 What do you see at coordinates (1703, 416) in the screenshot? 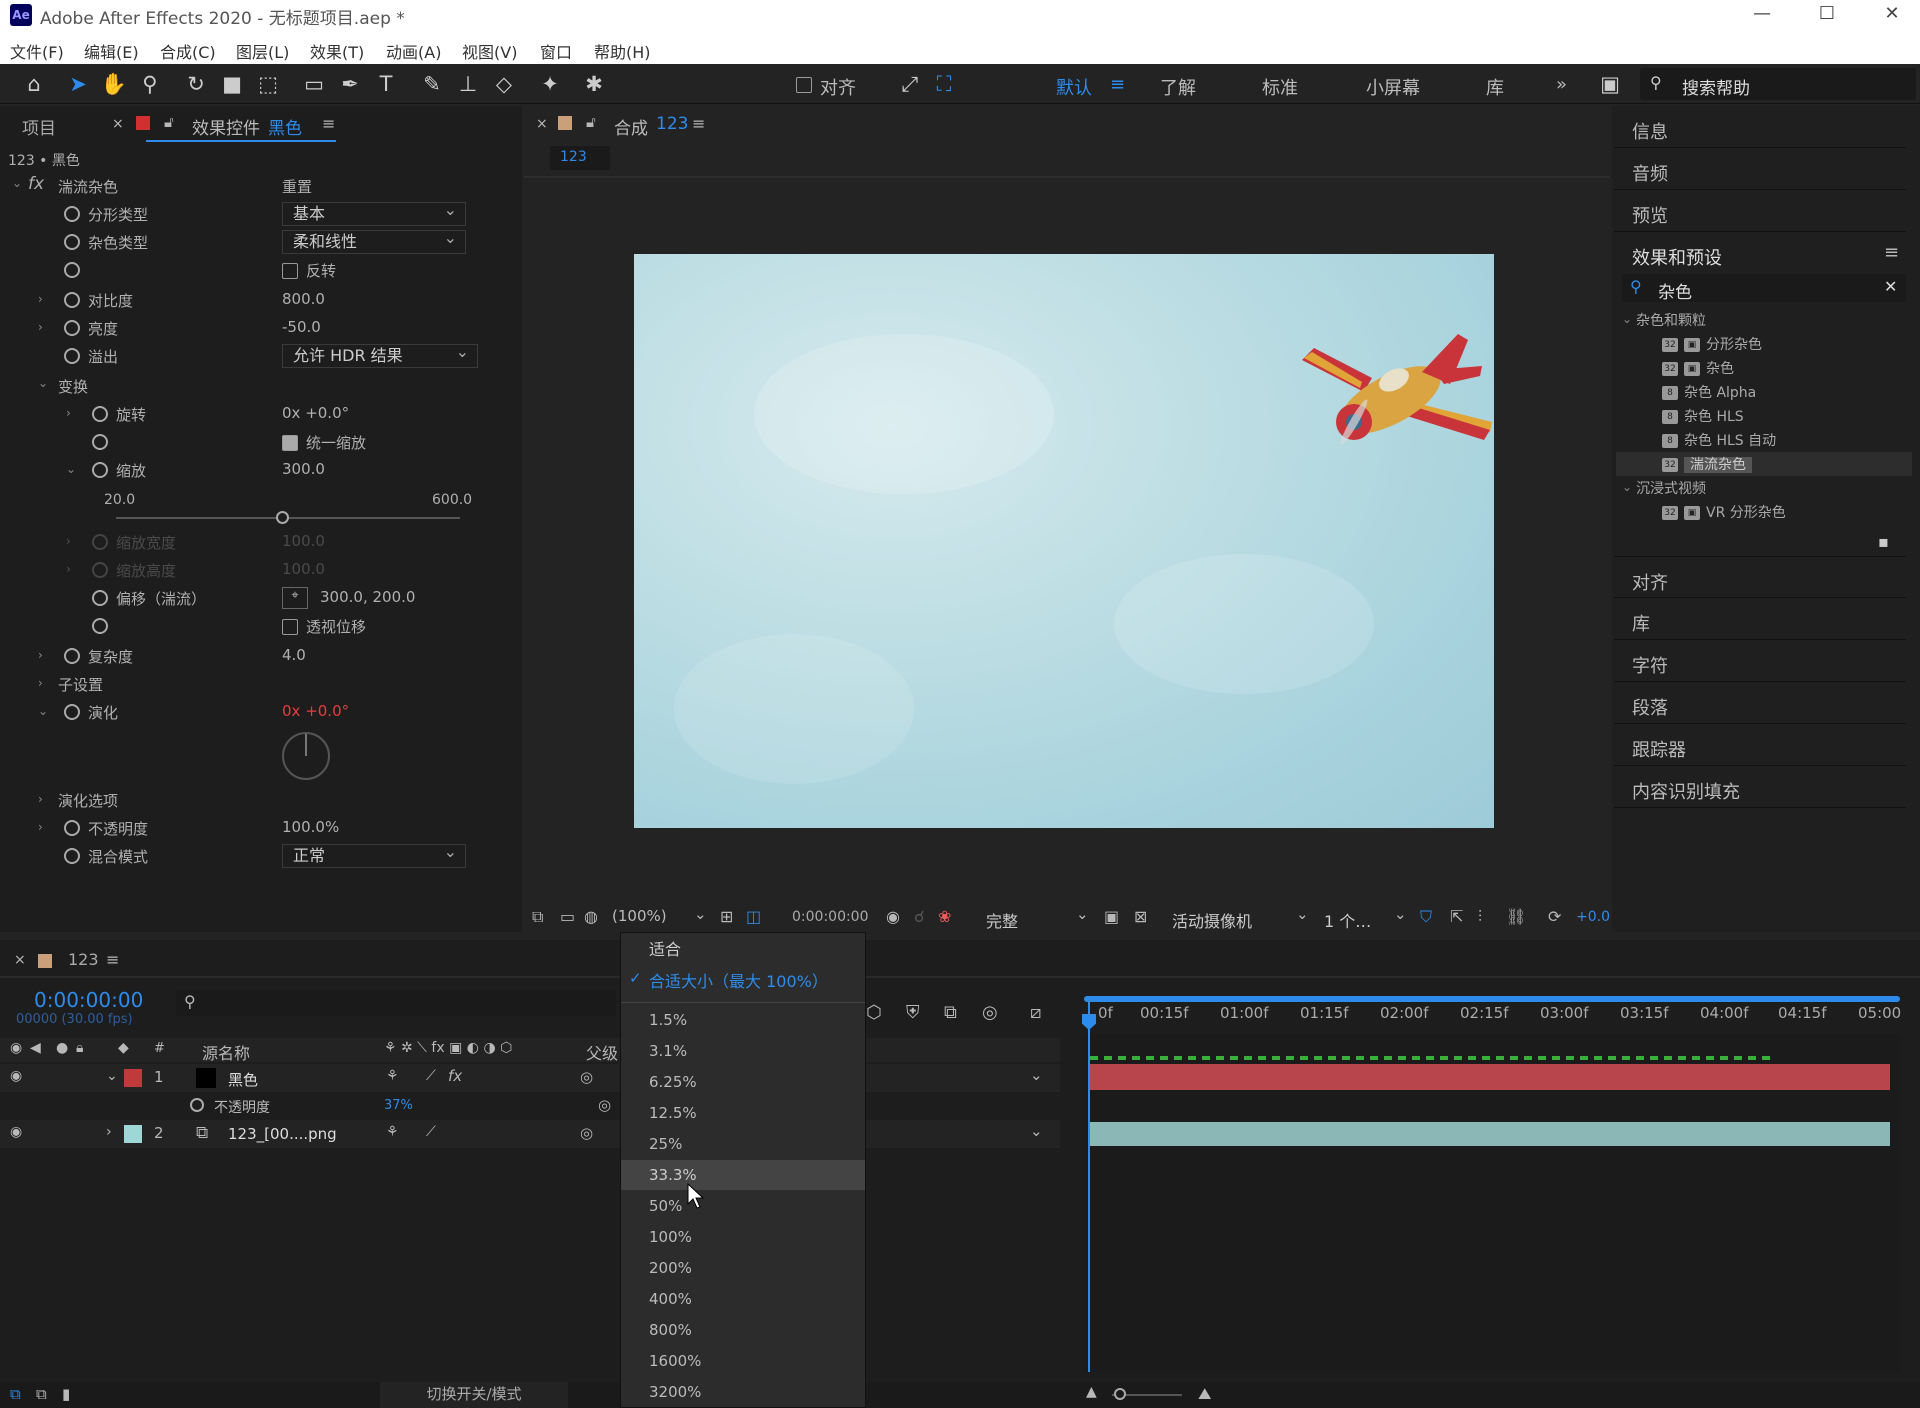
I see `effect-item: 8 杂色 HLS` at bounding box center [1703, 416].